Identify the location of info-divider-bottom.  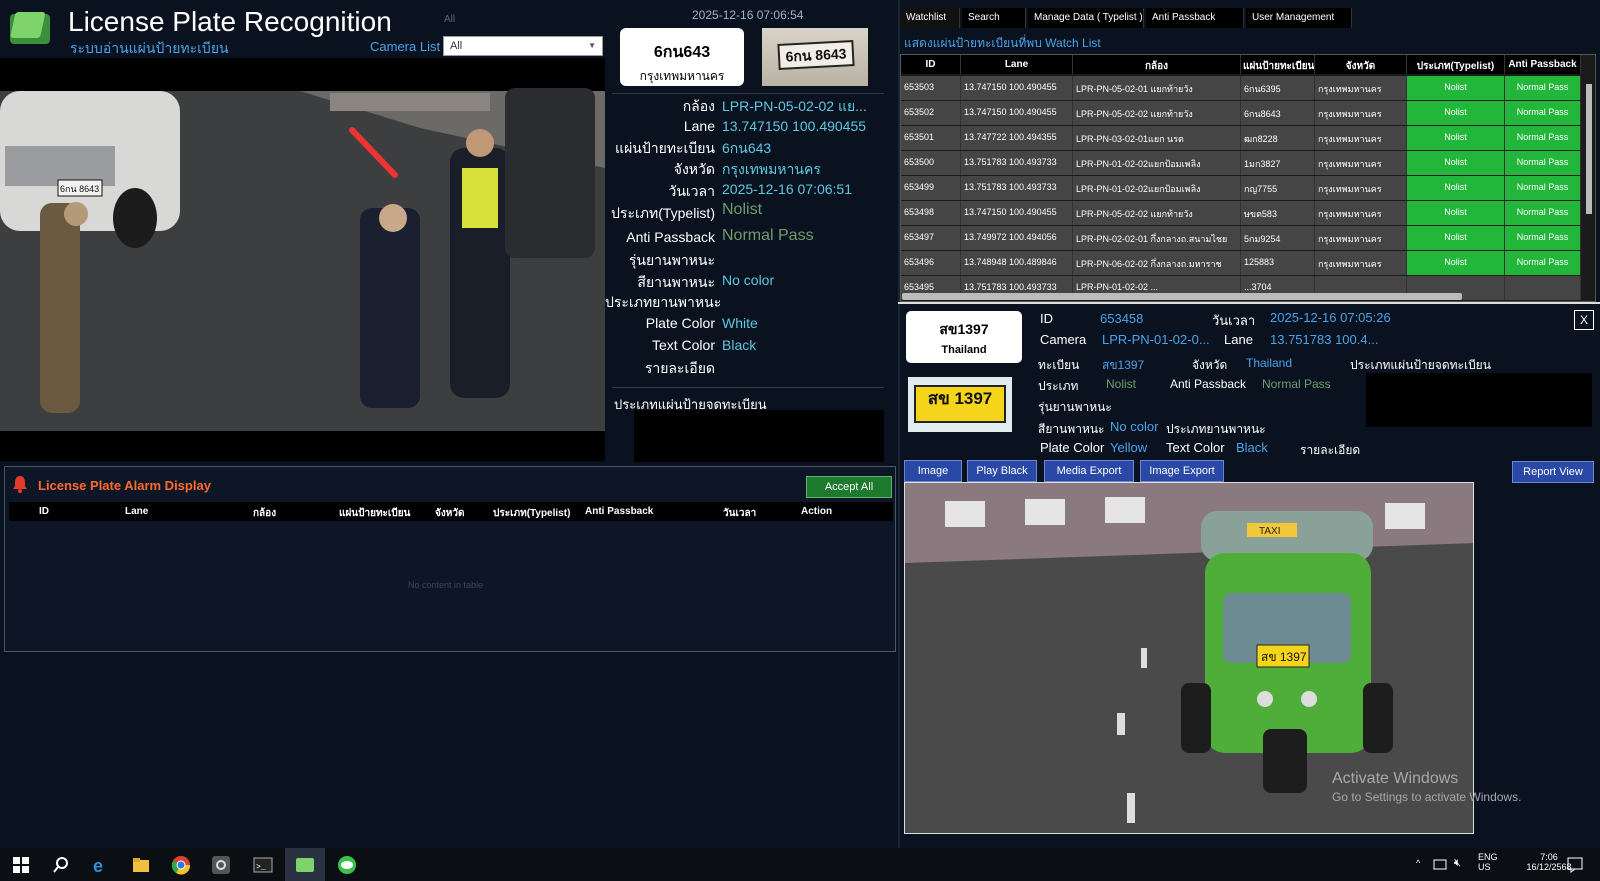
(748, 387).